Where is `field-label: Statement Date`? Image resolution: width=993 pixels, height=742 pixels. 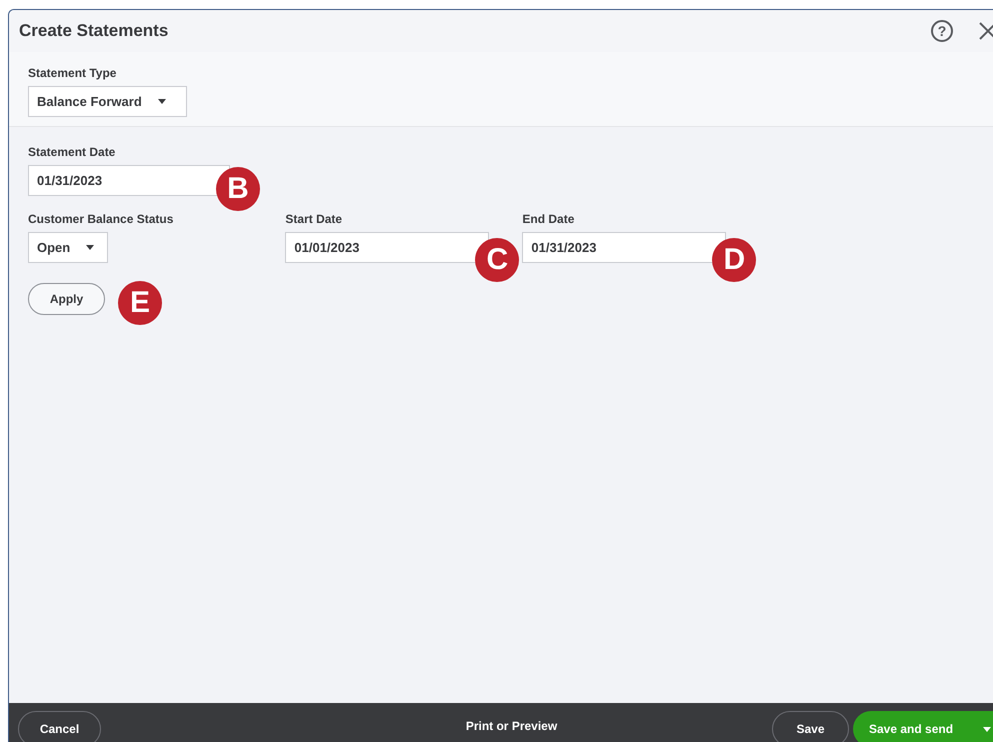
field-label: Statement Date is located at coordinates (72, 152).